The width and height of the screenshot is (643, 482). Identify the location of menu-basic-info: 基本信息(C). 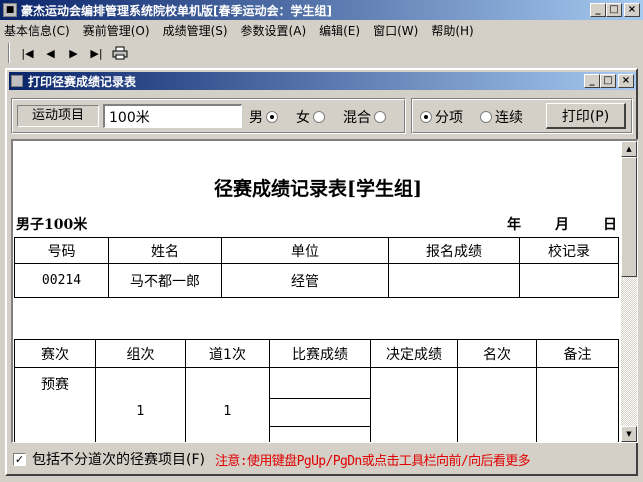
(37, 30).